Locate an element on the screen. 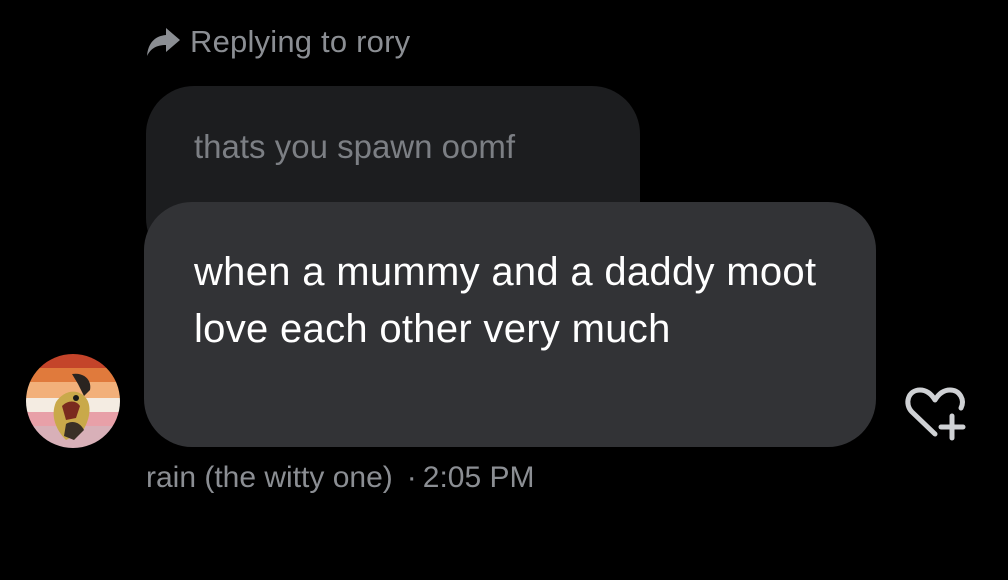  avatar is located at coordinates (73, 401).